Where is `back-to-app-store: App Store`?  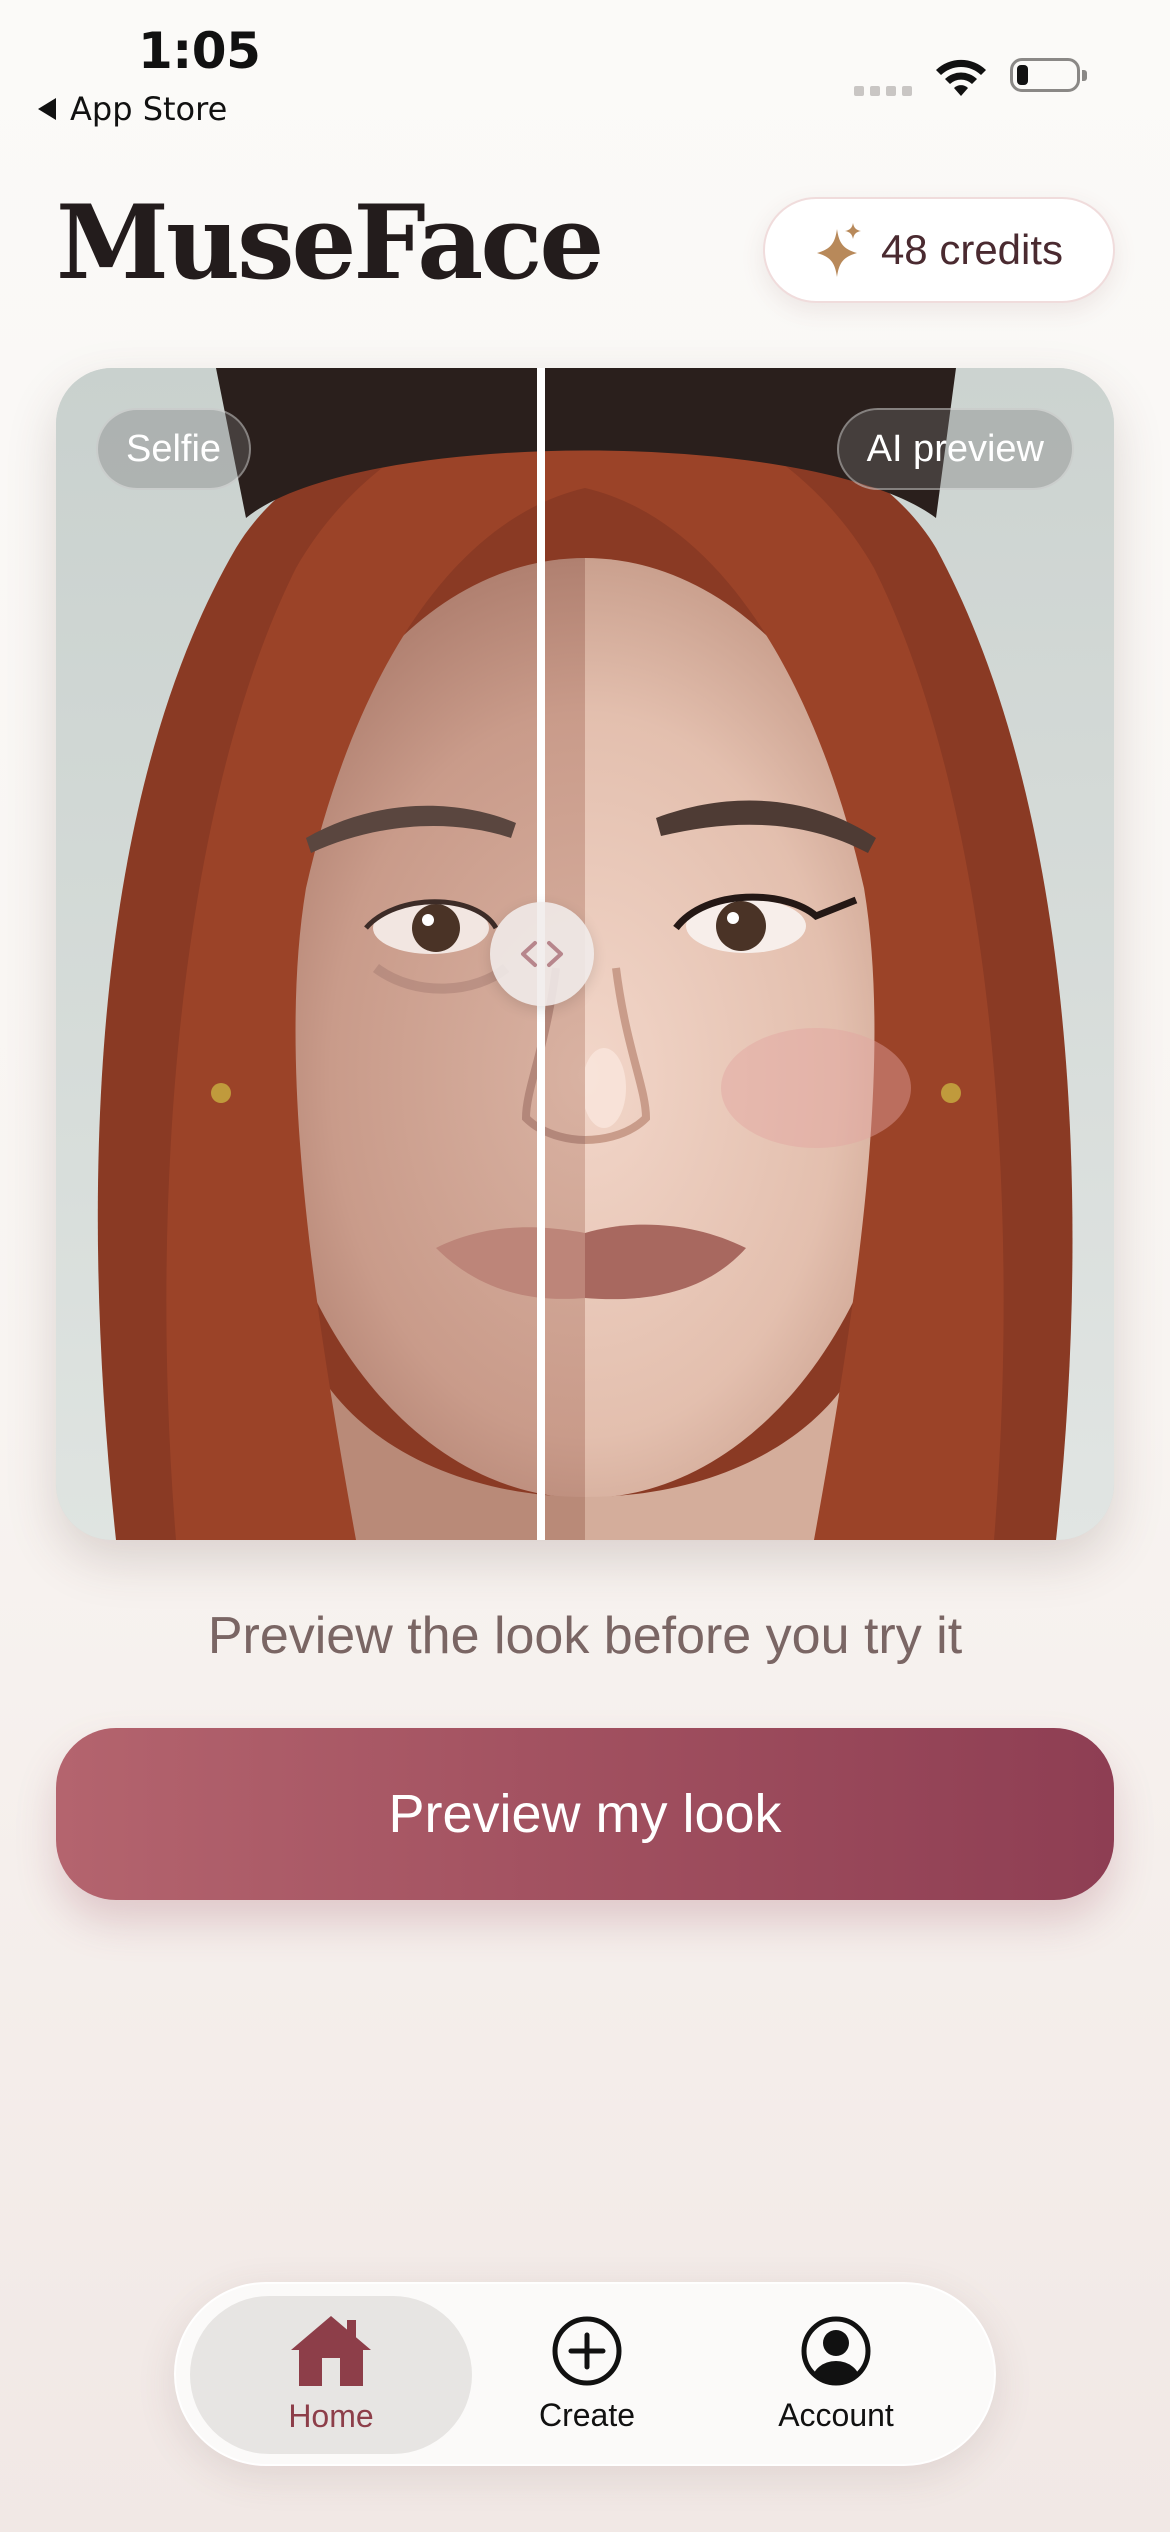
back-to-app-store: App Store is located at coordinates (132, 109).